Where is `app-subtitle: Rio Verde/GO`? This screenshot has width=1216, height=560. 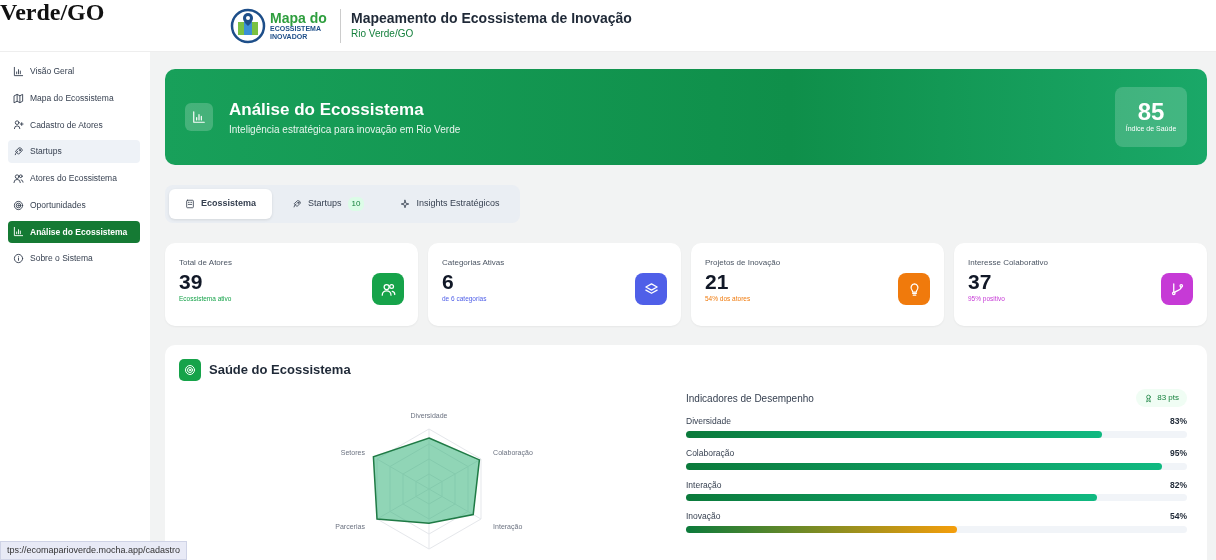 app-subtitle: Rio Verde/GO is located at coordinates (383, 34).